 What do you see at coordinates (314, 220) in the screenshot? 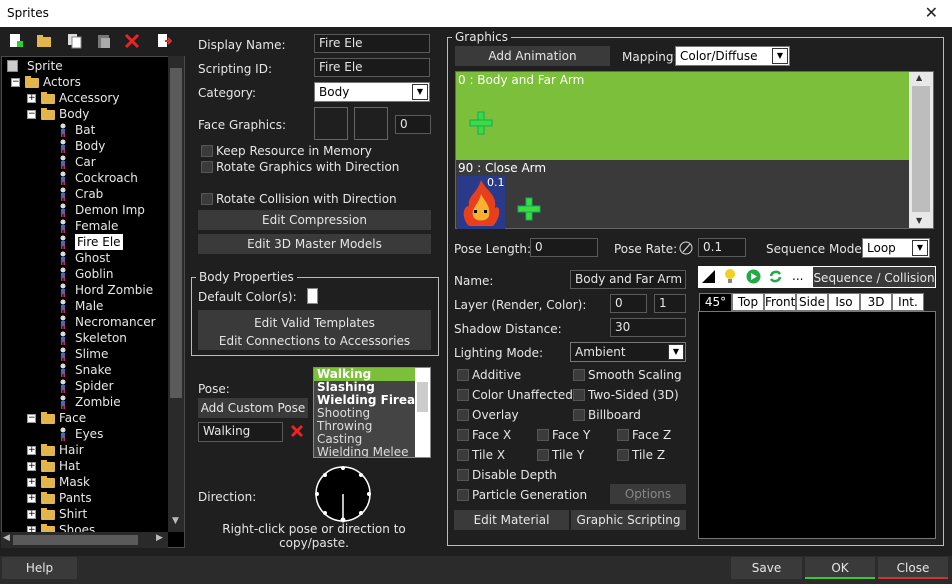
I see `edit-compression-button: Edit Compression` at bounding box center [314, 220].